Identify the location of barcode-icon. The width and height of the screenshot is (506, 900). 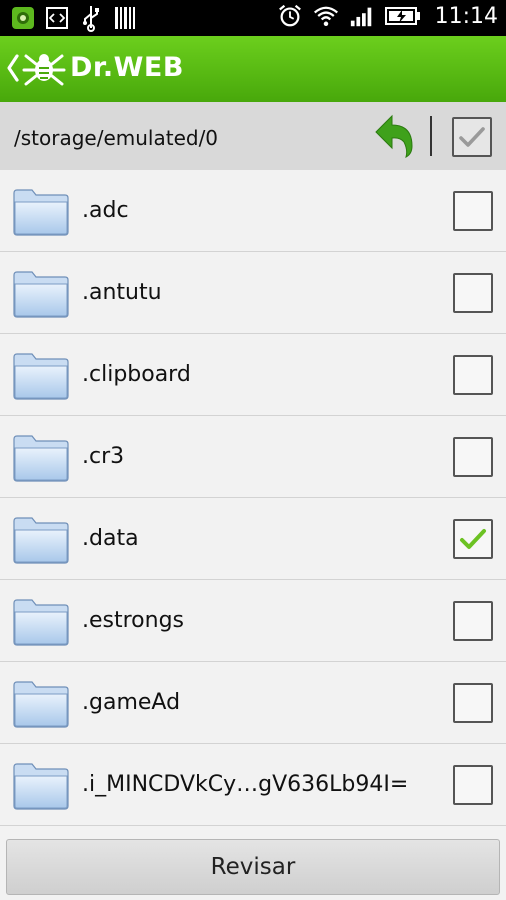
(125, 18).